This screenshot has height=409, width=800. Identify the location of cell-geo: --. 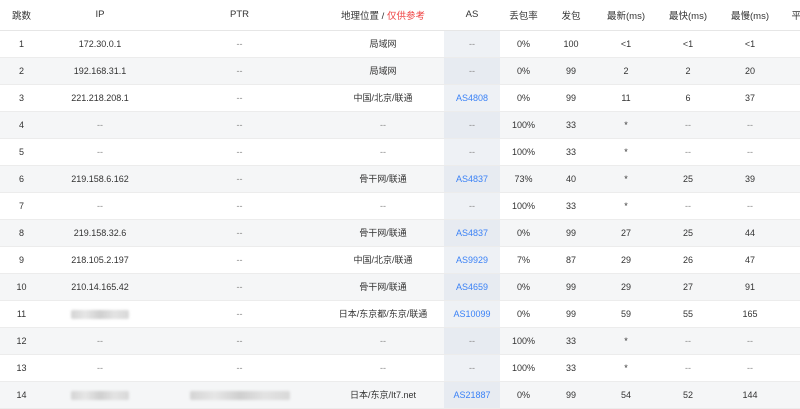
(383, 367).